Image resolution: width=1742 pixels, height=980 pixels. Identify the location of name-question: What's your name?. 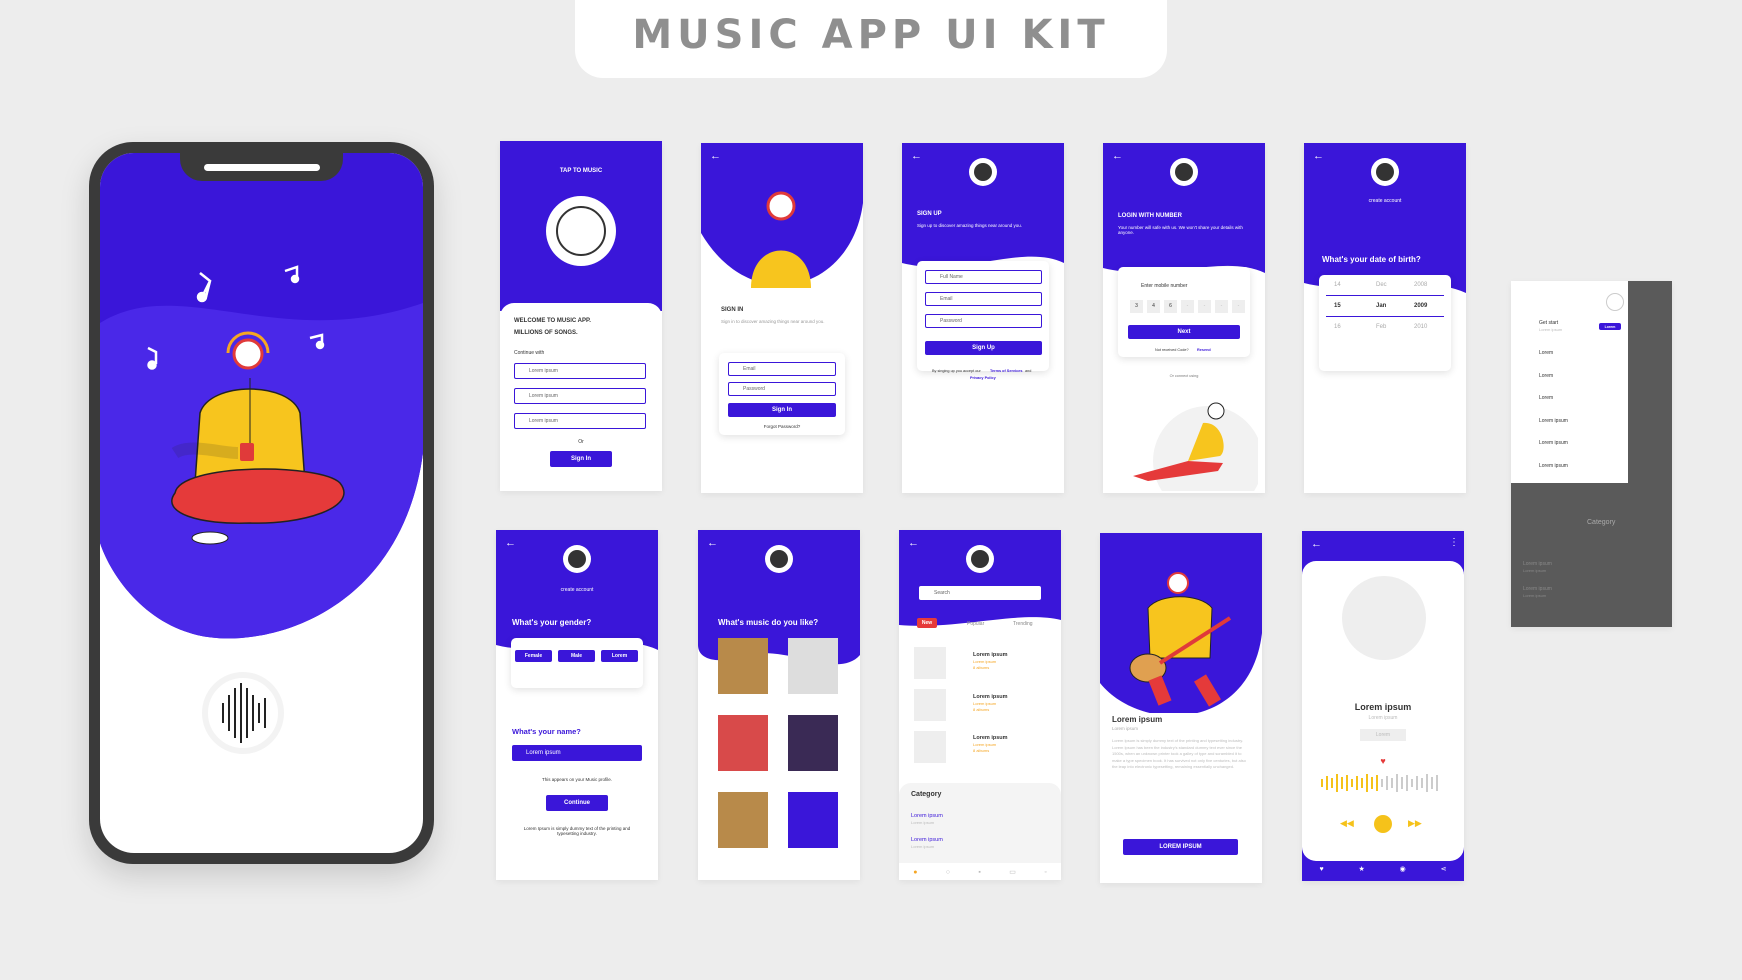
(546, 731).